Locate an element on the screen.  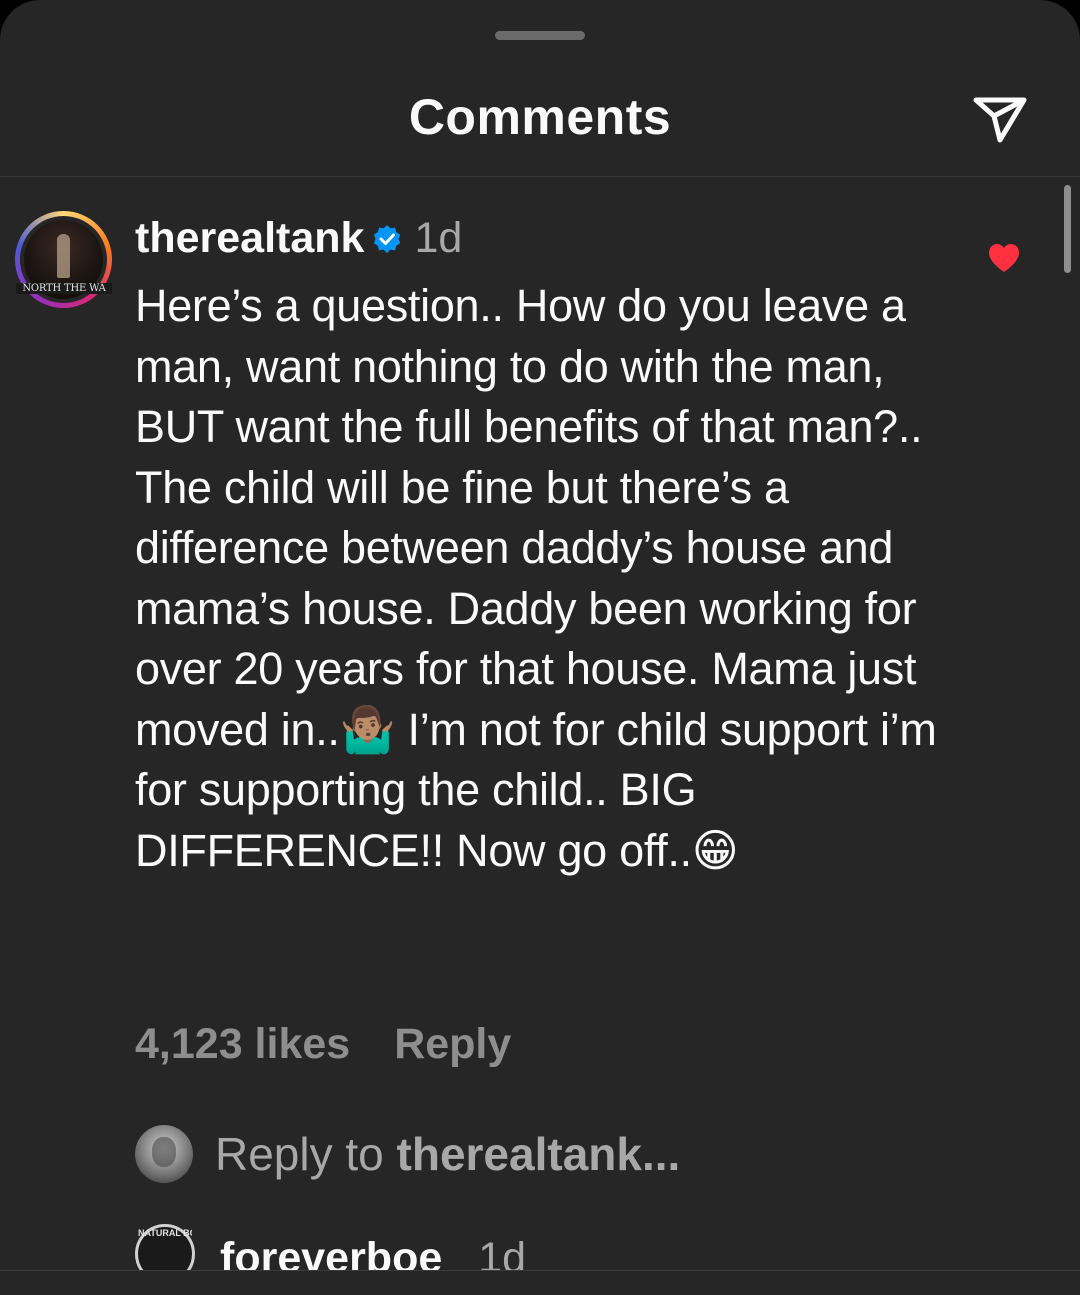
header-divider is located at coordinates (540, 176).